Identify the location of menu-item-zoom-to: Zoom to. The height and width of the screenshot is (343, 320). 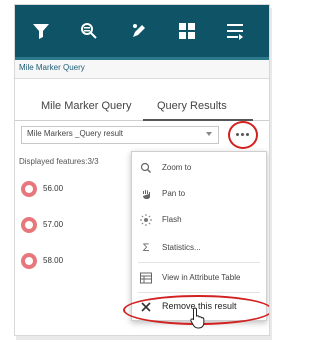
(199, 168).